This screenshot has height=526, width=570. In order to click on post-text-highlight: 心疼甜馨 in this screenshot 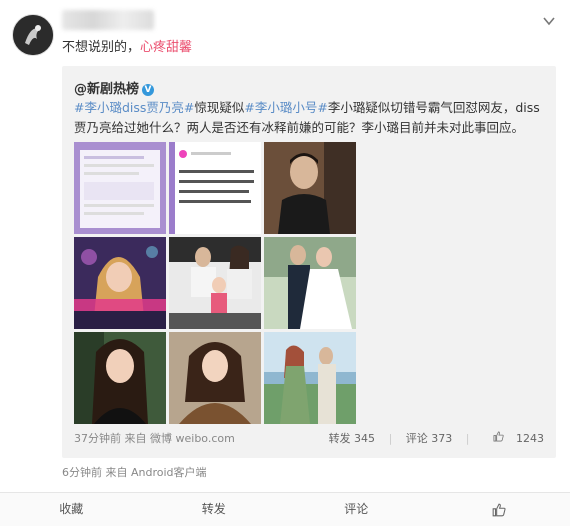, I will do `click(166, 47)`.